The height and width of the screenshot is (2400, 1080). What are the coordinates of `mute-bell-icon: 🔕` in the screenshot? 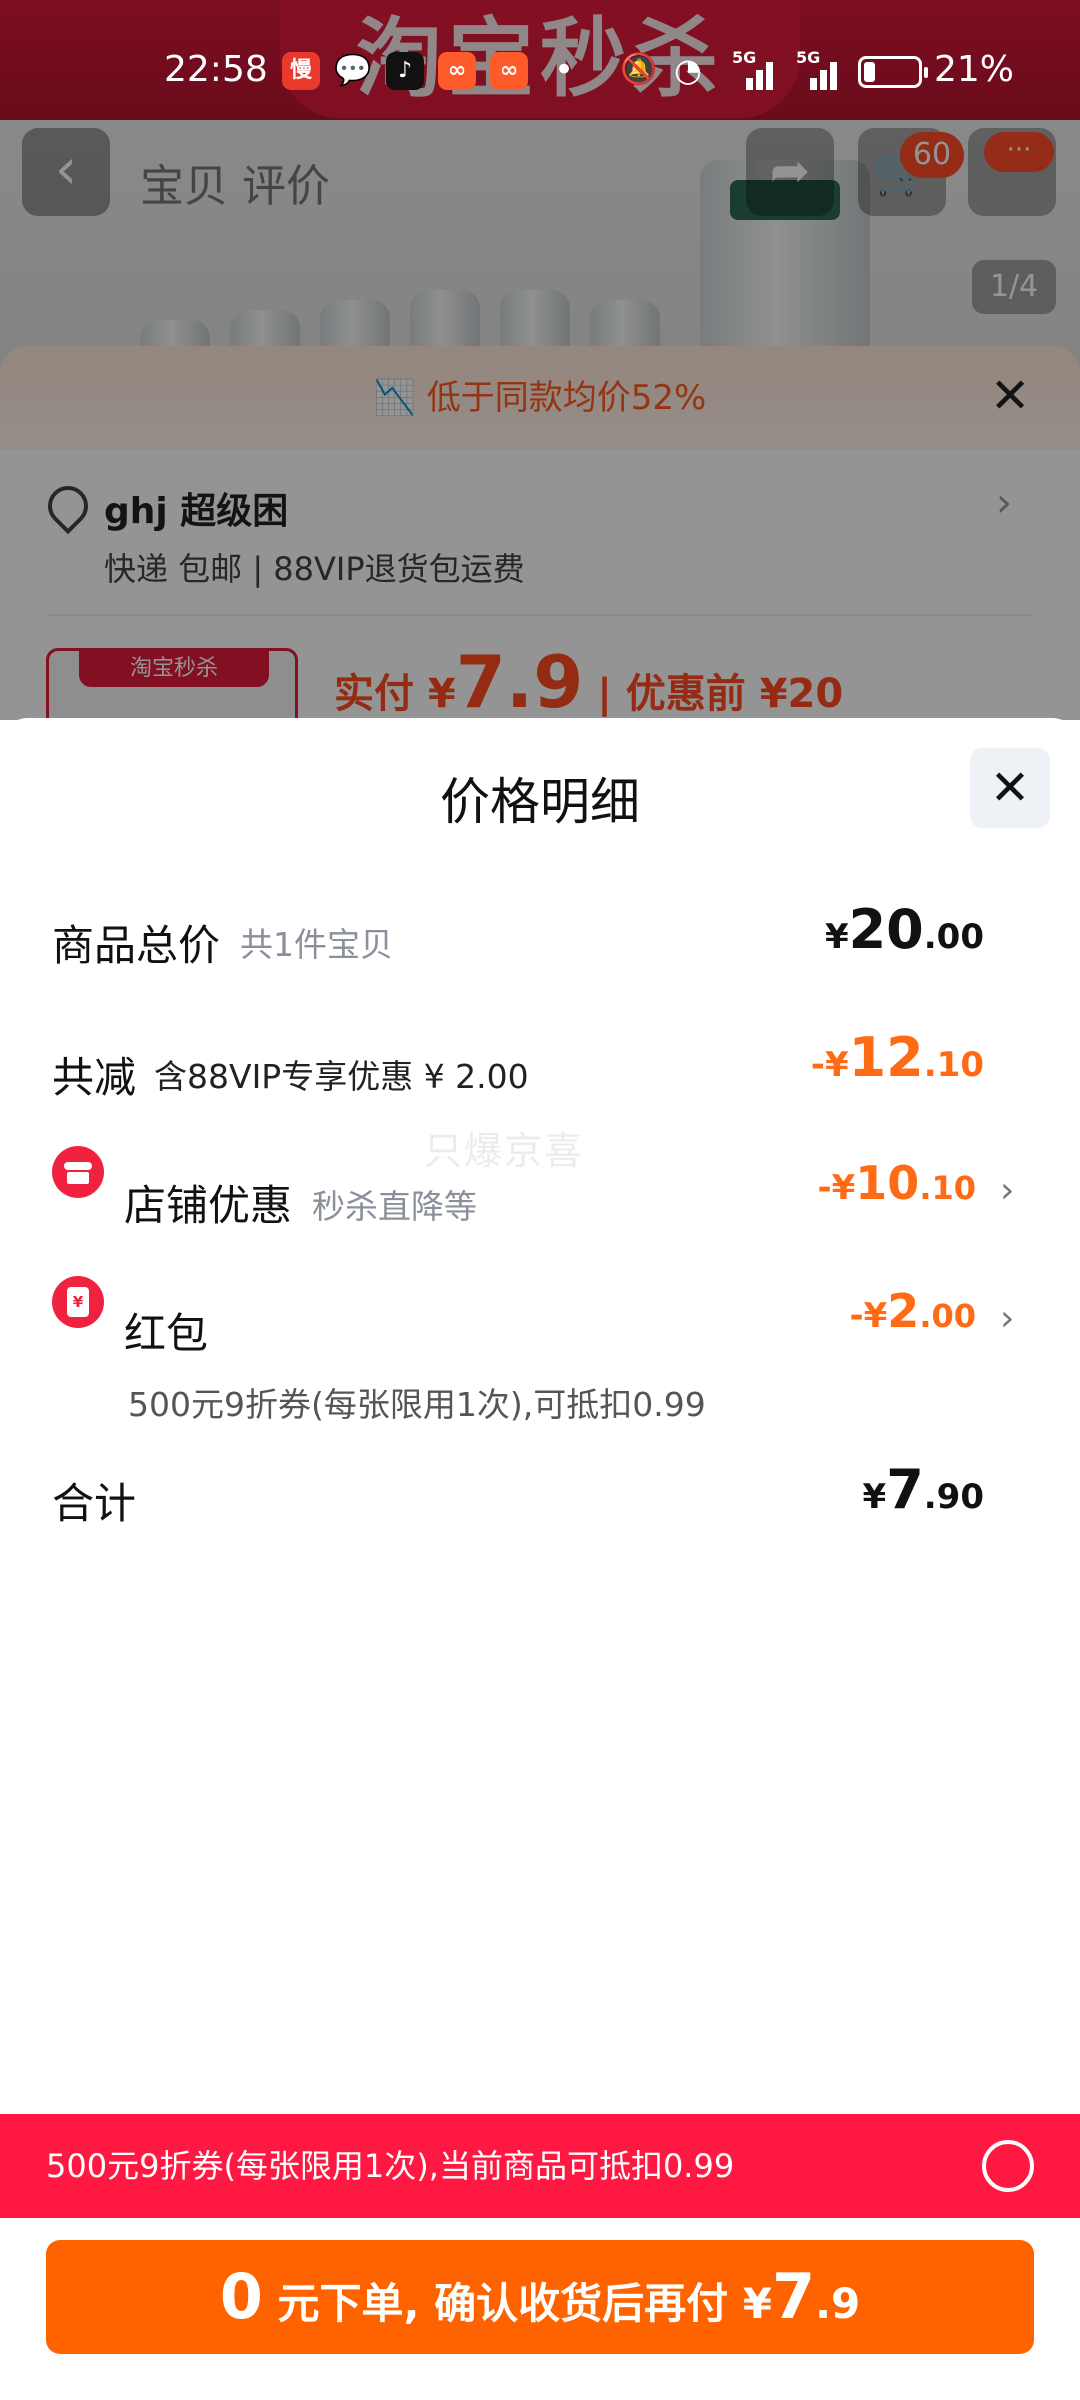 It's located at (639, 69).